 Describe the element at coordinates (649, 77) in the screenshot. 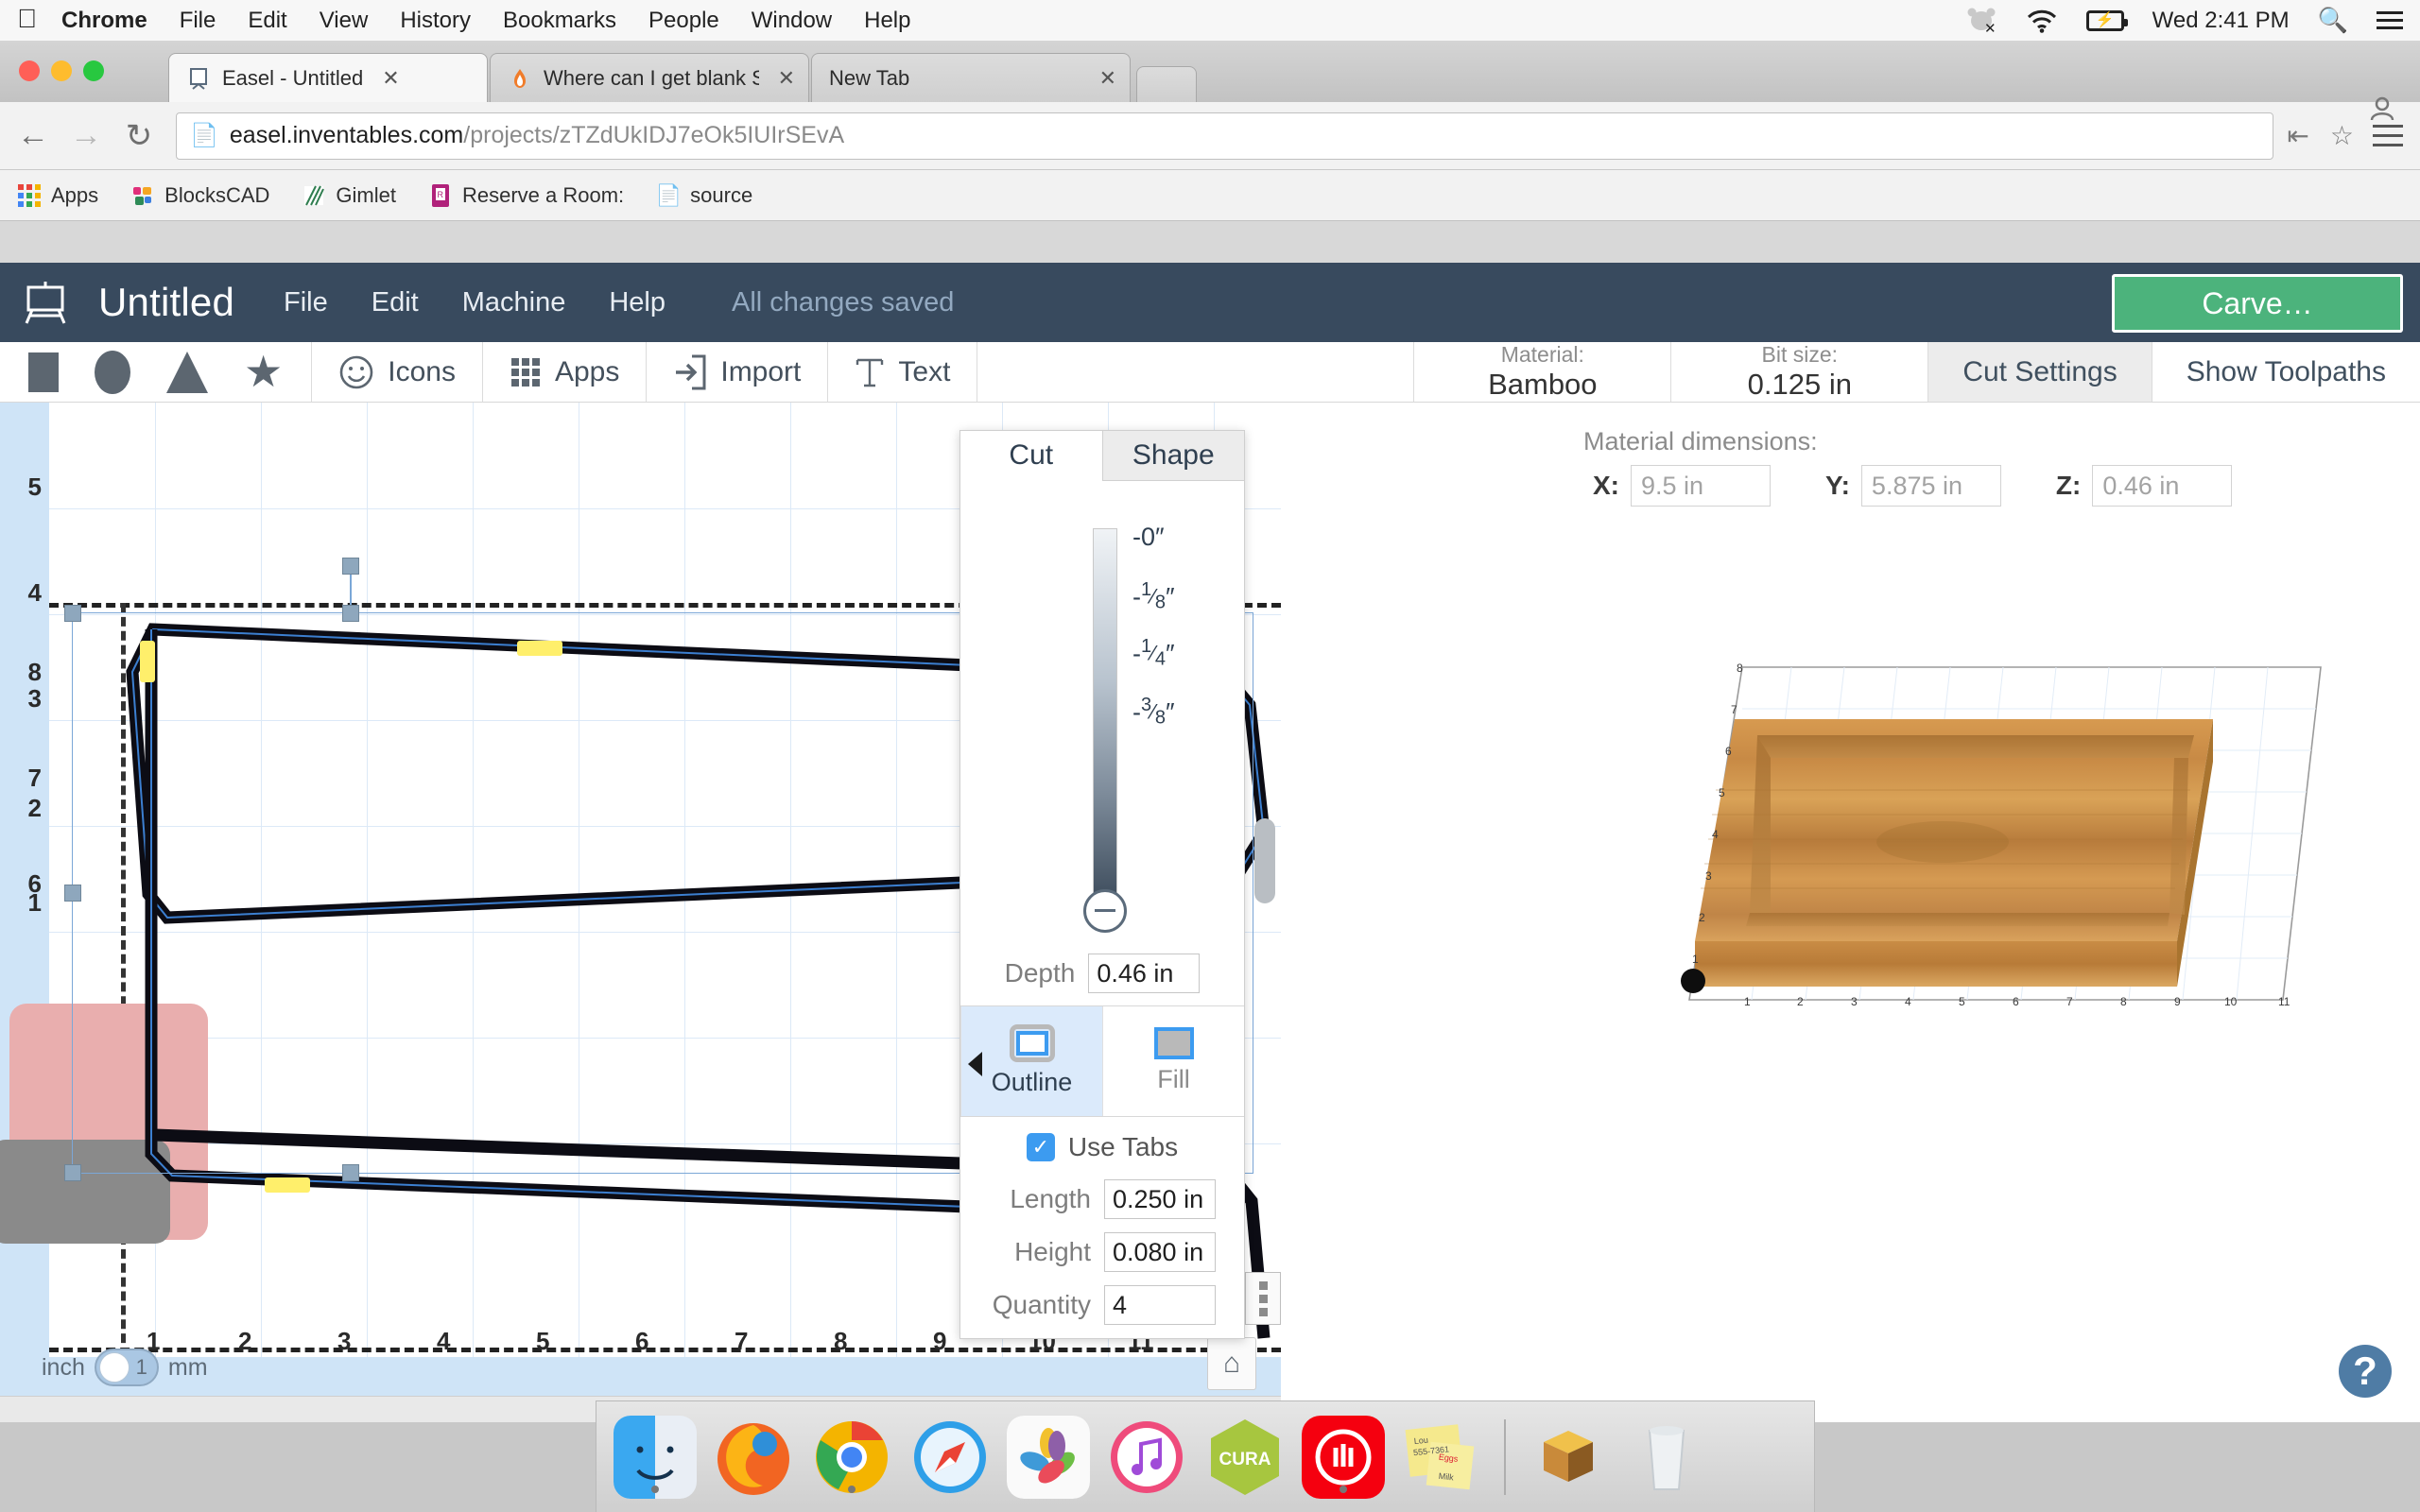

I see `browser-tab-svg: Where can I get blank SVG ✕` at that location.